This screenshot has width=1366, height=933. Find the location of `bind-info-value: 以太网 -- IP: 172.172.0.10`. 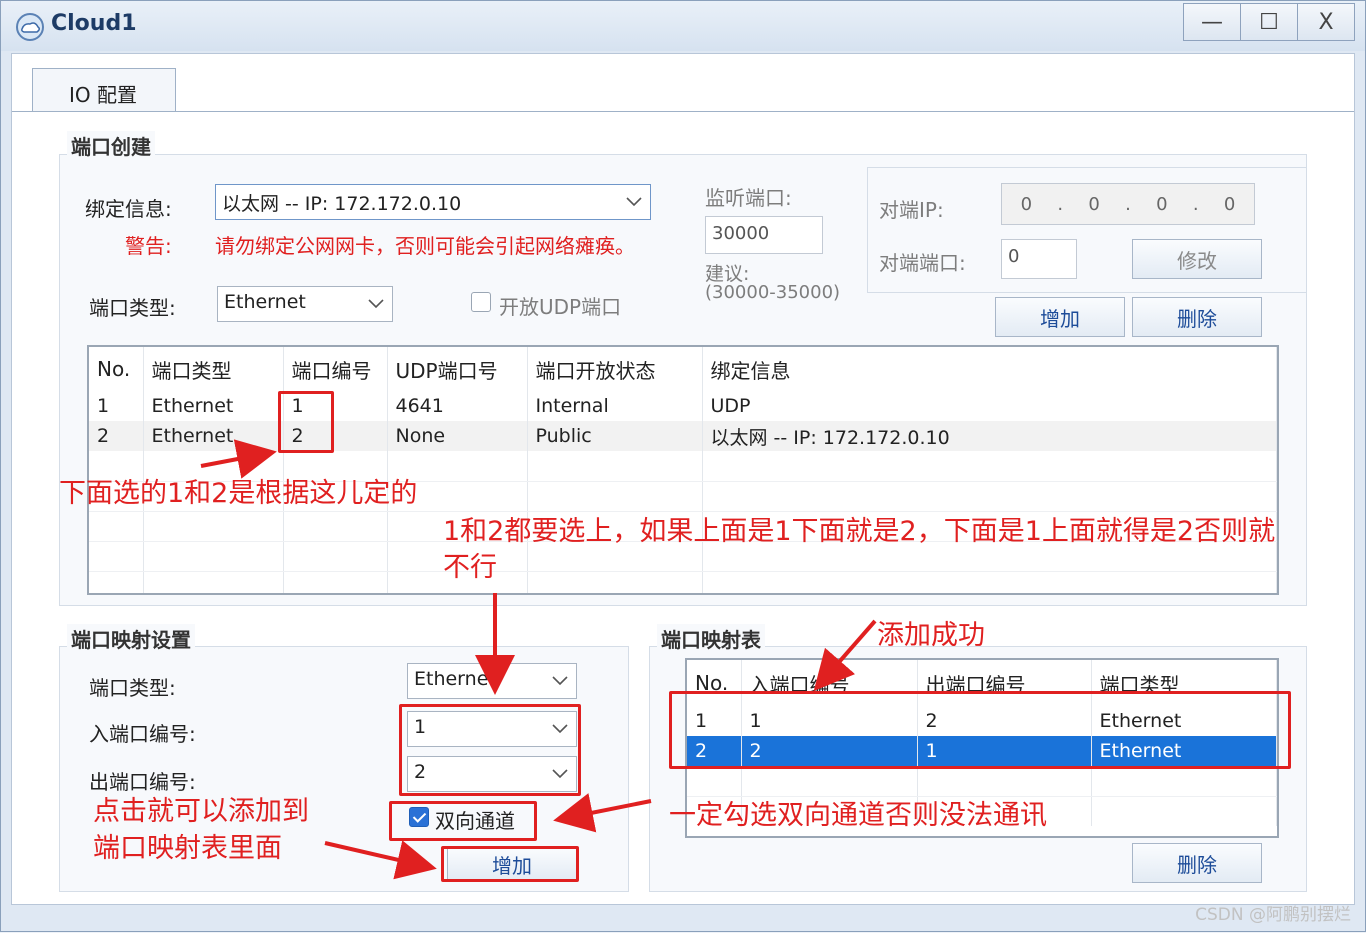

bind-info-value: 以太网 -- IP: 172.172.0.10 is located at coordinates (342, 204).